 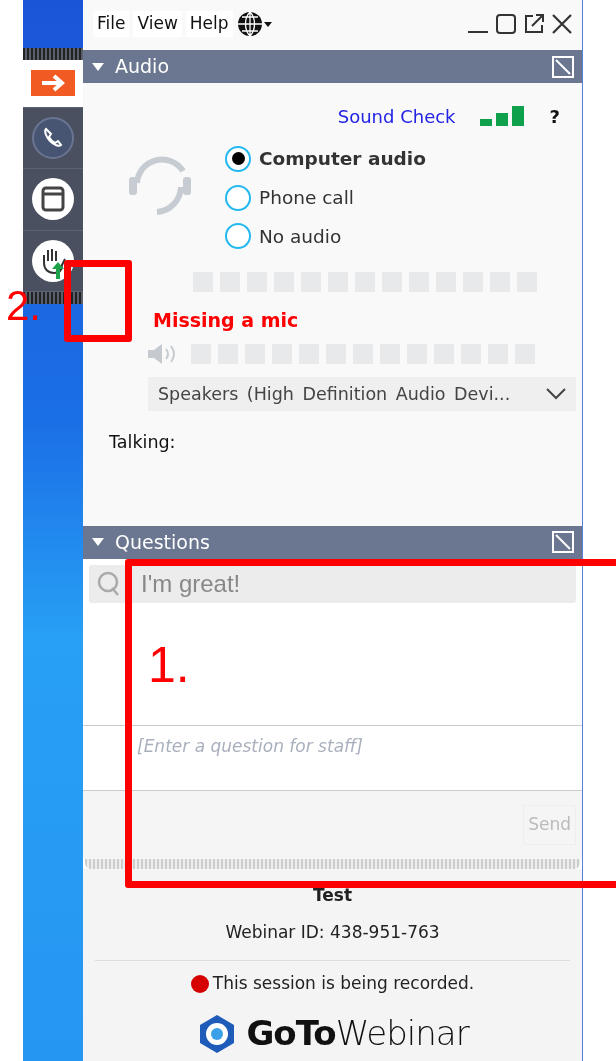 I want to click on mic-status: Missing a mic, so click(x=226, y=321).